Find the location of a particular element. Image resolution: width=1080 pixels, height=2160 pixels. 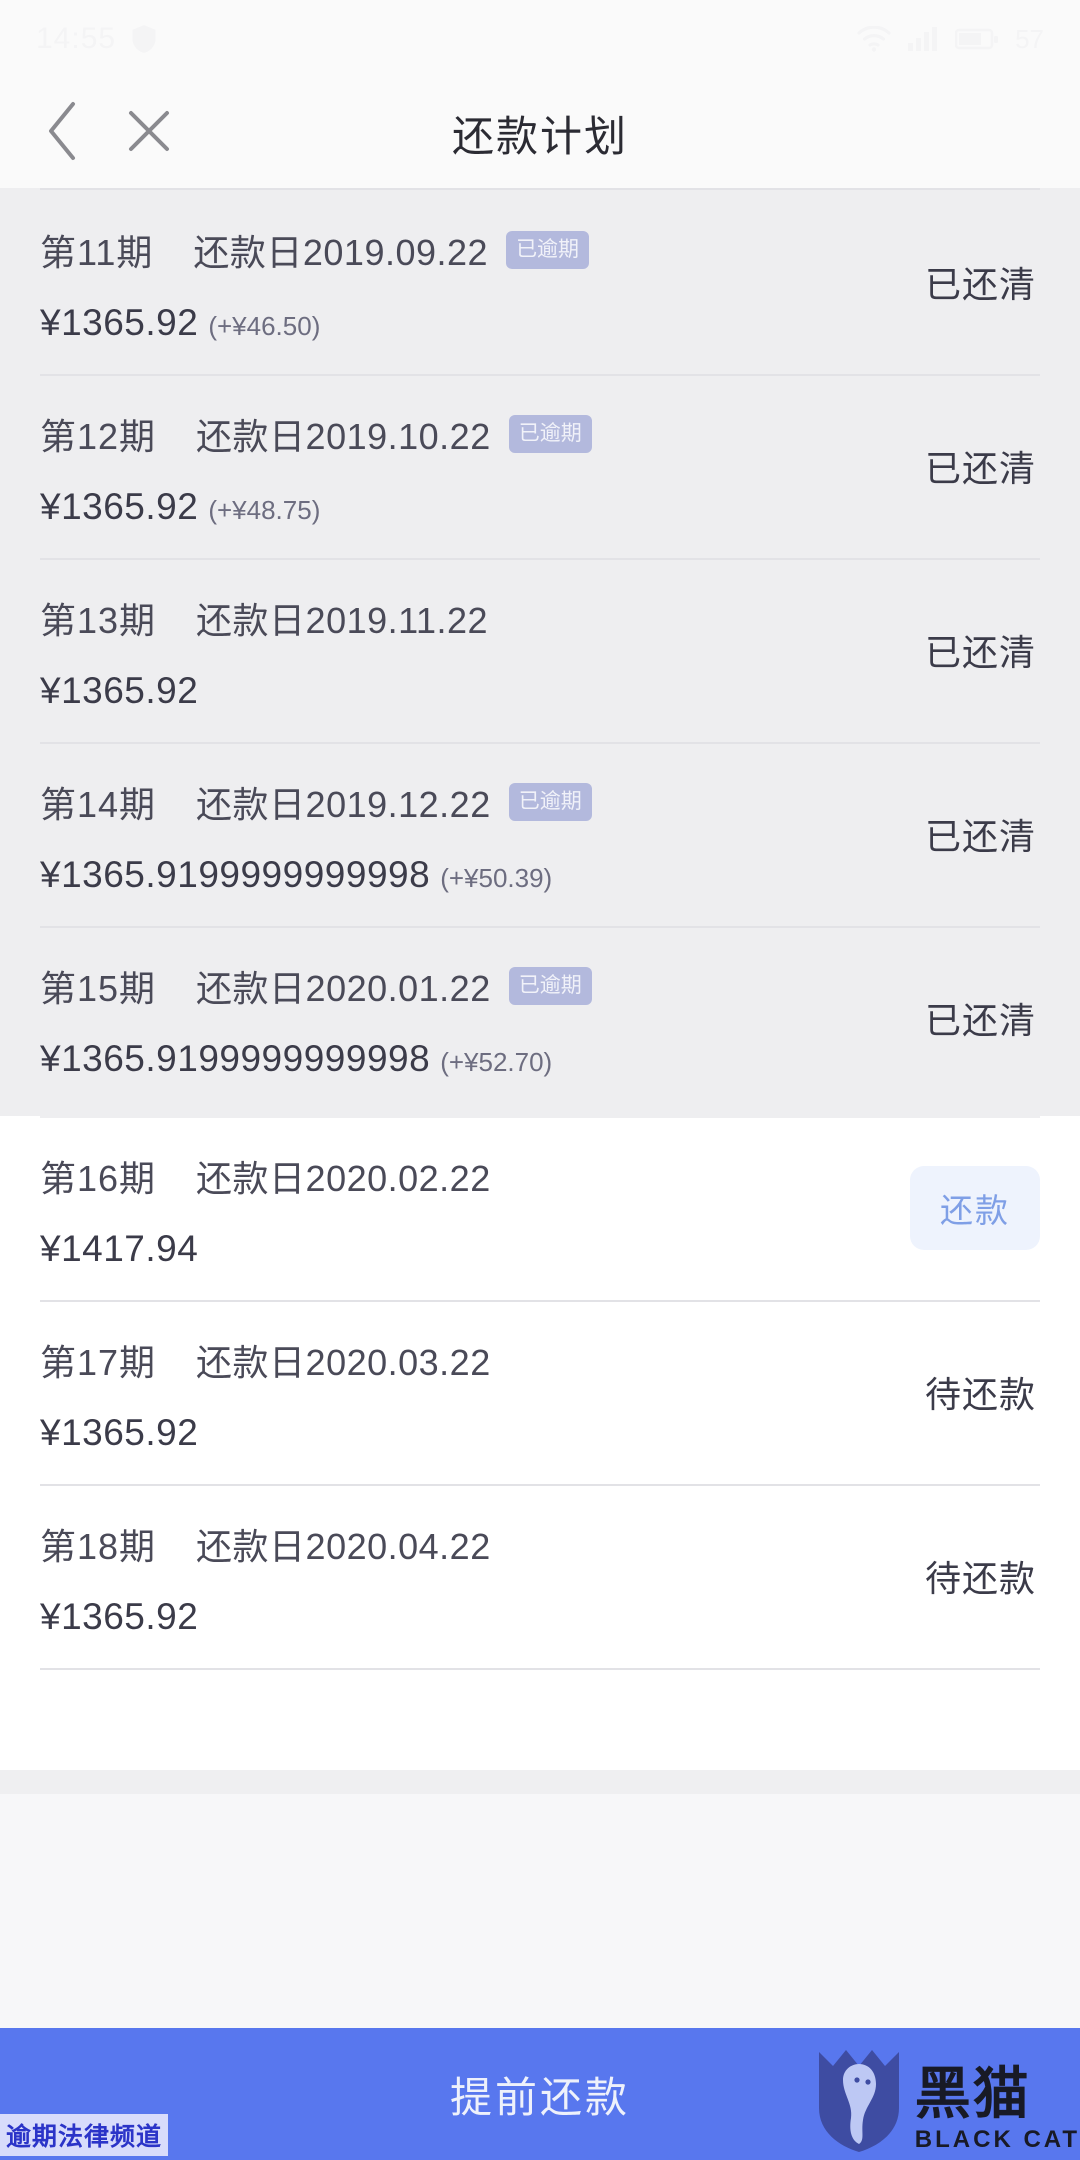

nav-bar: 还款计划 is located at coordinates (540, 133).